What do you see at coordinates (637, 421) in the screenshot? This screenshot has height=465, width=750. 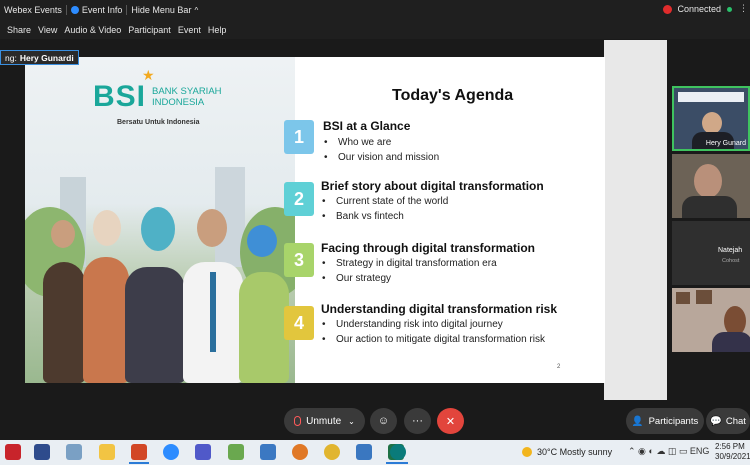 I see `people-icon: 👤` at bounding box center [637, 421].